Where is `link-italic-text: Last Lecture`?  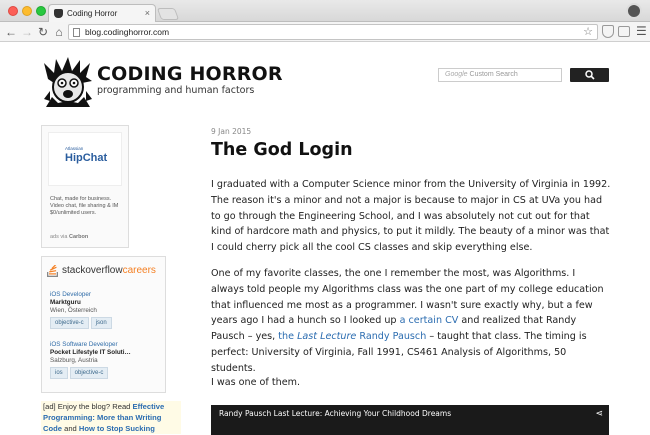
link-italic-text: Last Lecture is located at coordinates (327, 337).